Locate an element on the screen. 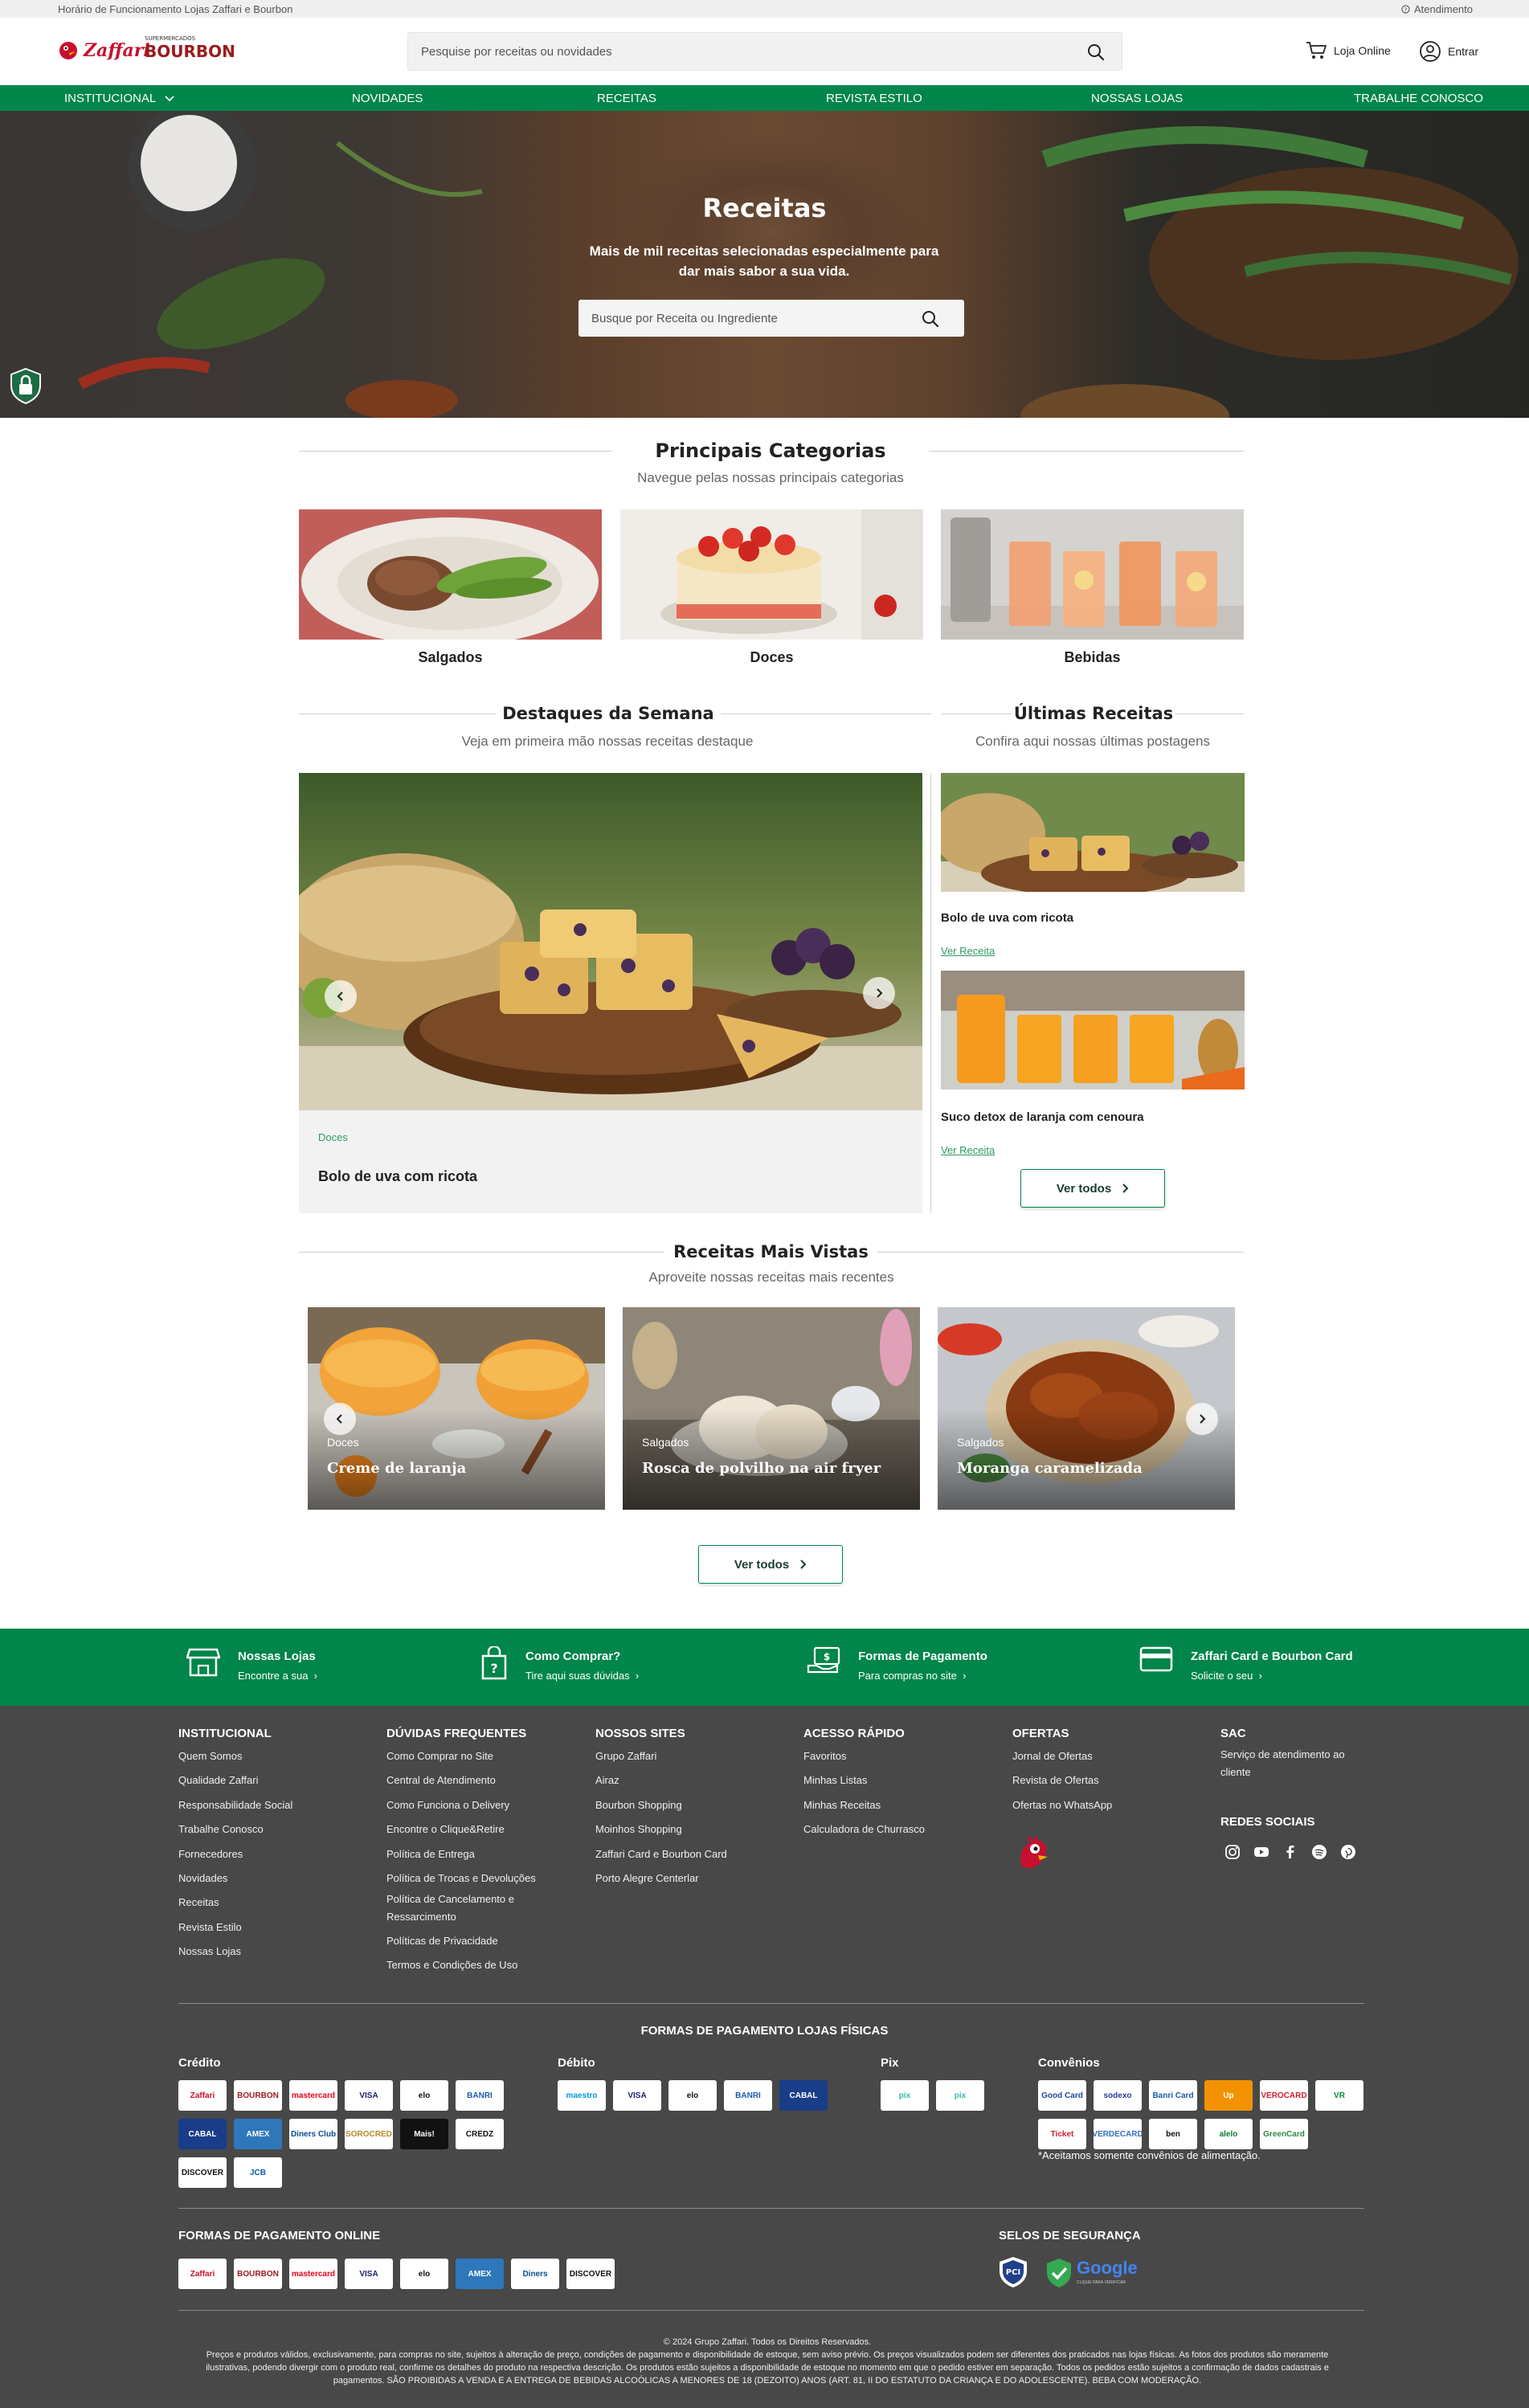 The image size is (1529, 2408). instagram-icon is located at coordinates (1232, 1852).